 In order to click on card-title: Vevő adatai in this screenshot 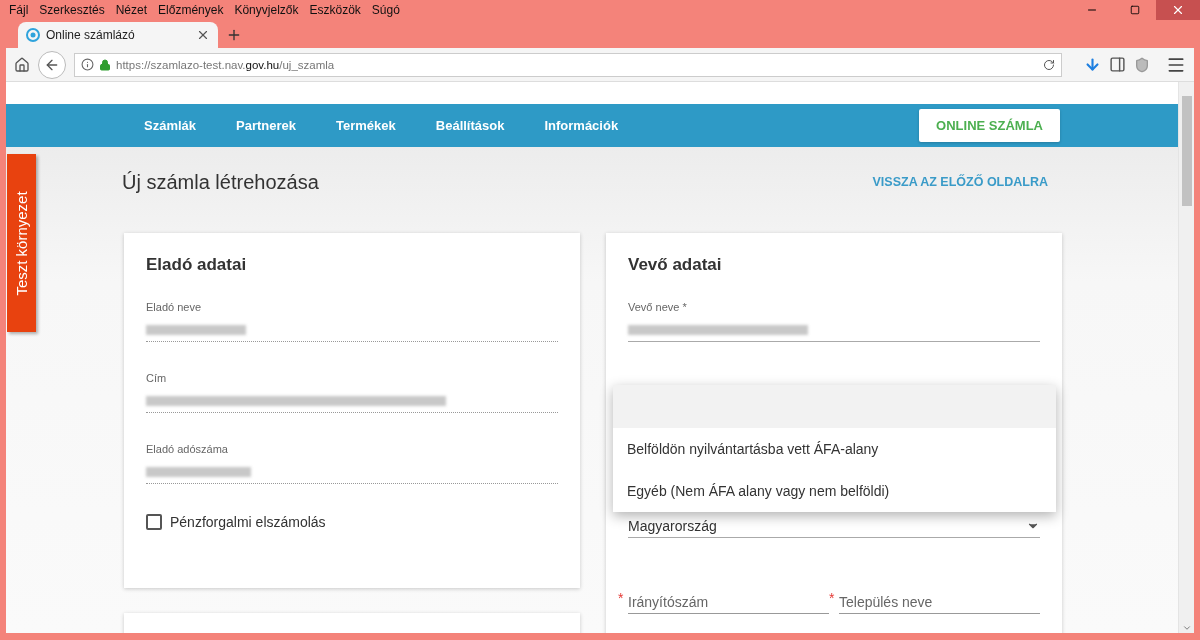, I will do `click(675, 265)`.